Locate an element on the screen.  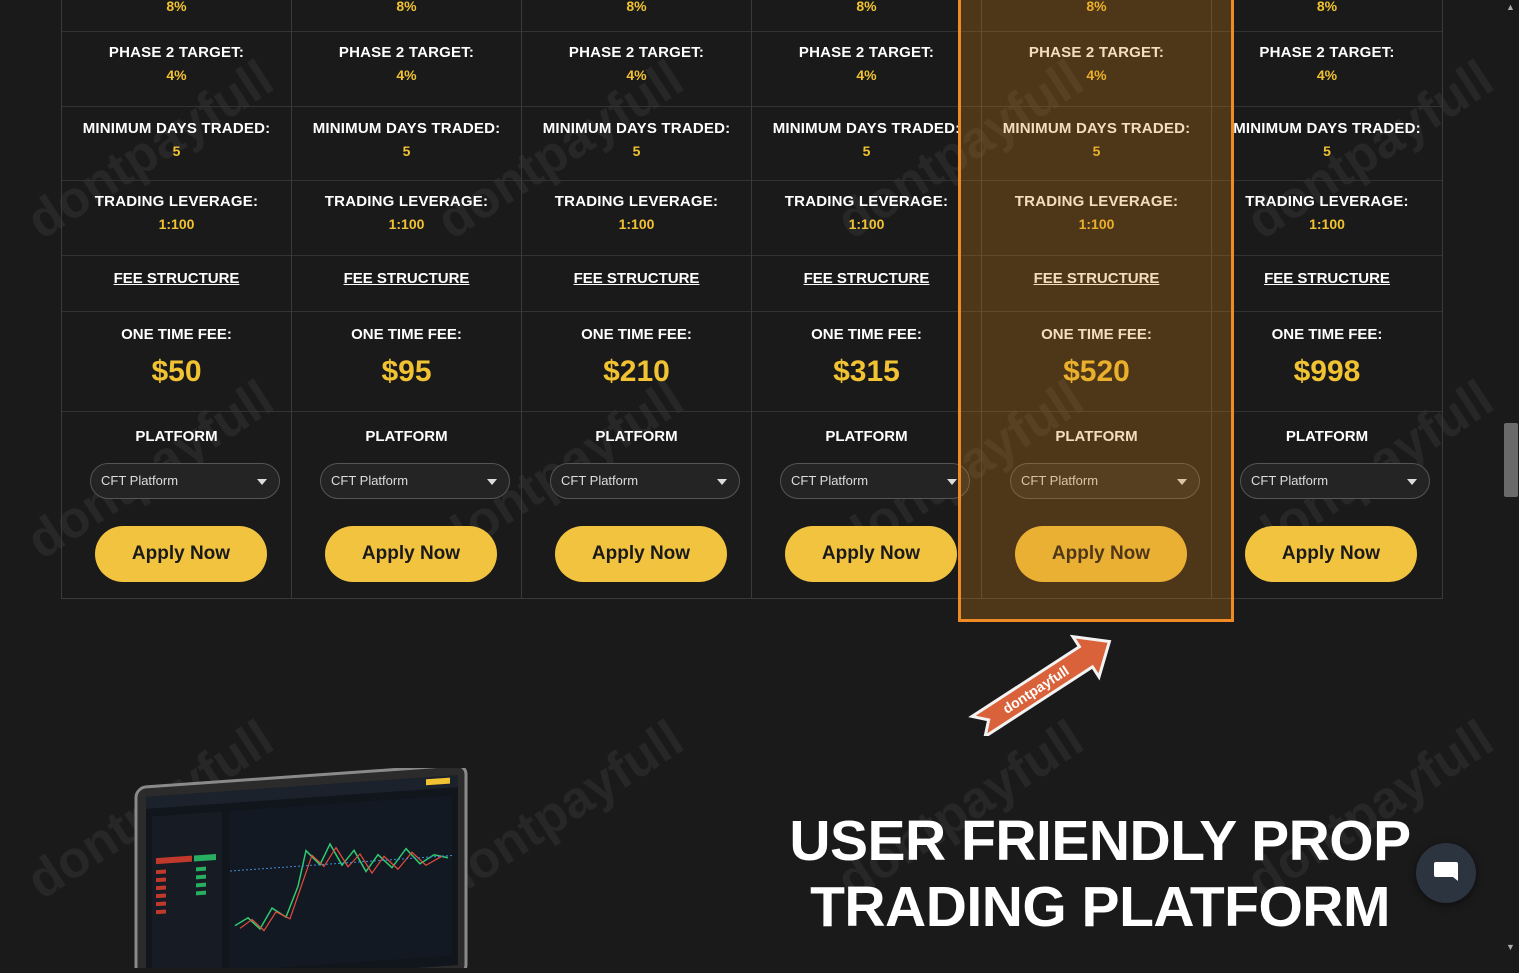
arrow-icon: dontpayfull is located at coordinates (1040, 687).